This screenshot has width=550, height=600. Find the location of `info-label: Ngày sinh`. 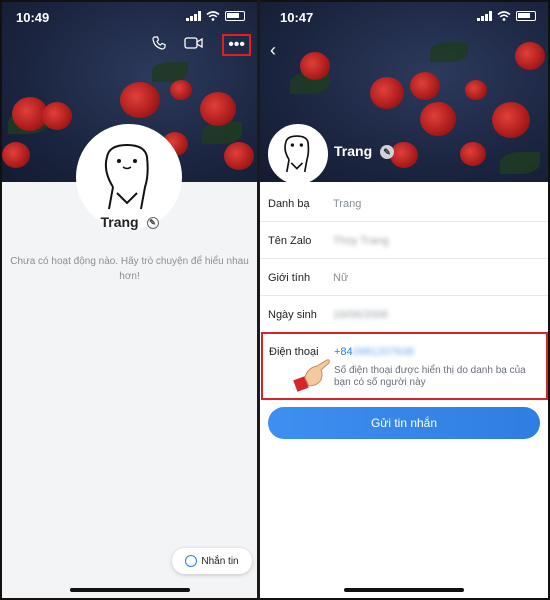

info-label: Ngày sinh is located at coordinates (292, 315).